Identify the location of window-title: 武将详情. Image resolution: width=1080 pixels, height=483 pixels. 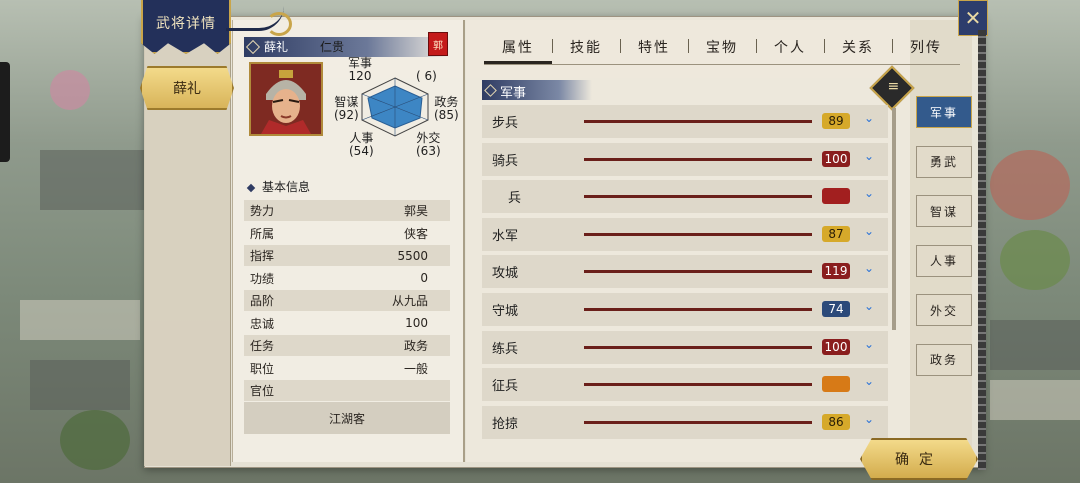
(186, 24).